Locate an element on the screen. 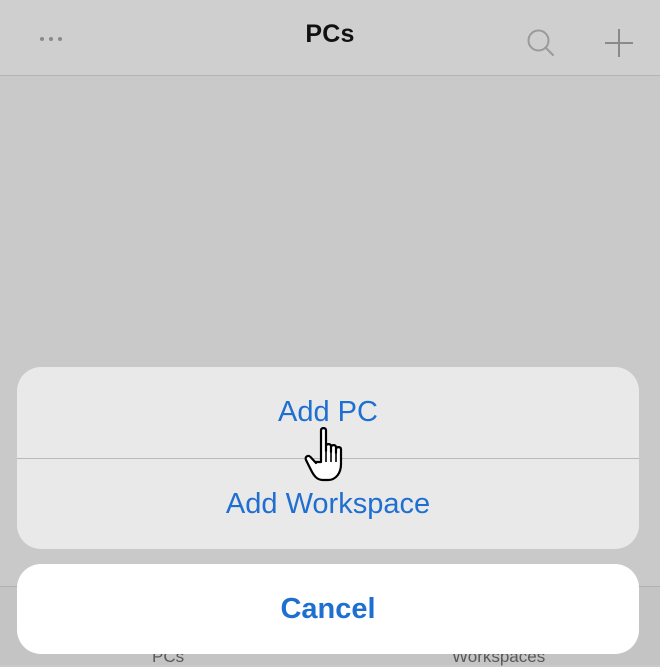  add-button is located at coordinates (619, 43).